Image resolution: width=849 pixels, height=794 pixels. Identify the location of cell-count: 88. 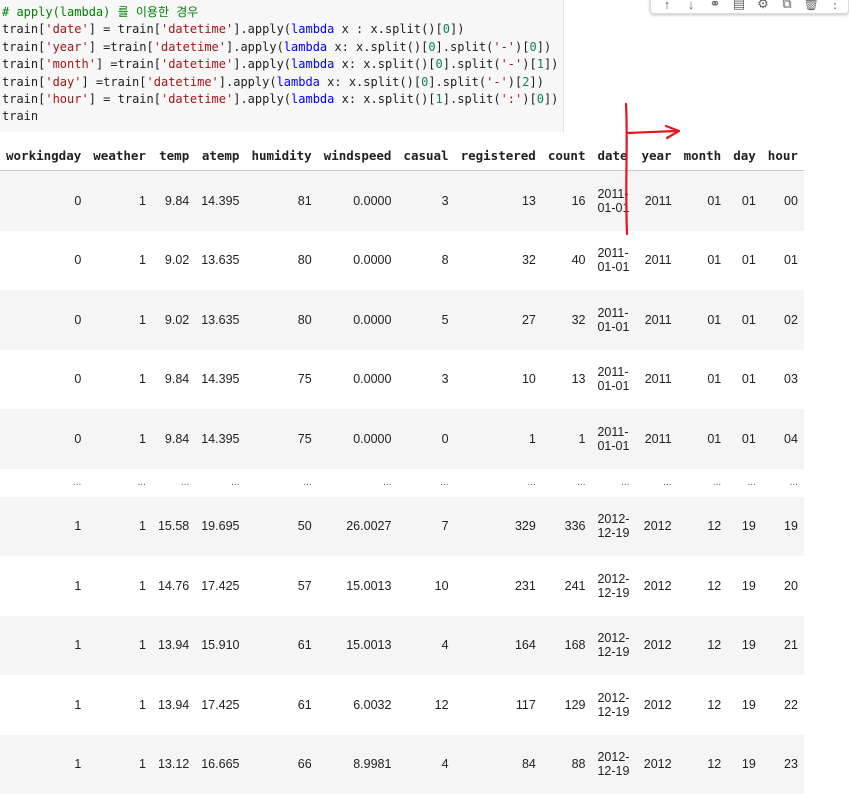
(566, 764).